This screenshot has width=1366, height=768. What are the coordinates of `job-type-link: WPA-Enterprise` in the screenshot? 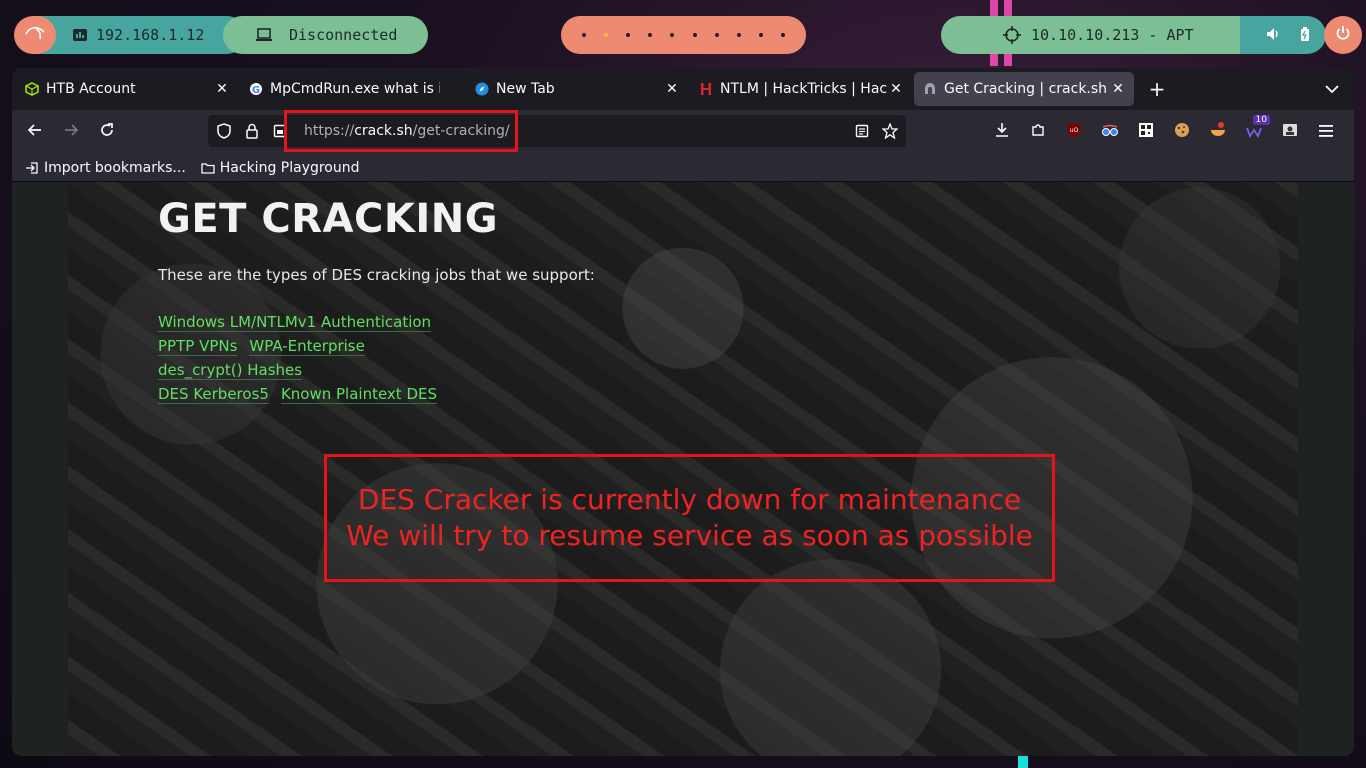 It's located at (307, 346).